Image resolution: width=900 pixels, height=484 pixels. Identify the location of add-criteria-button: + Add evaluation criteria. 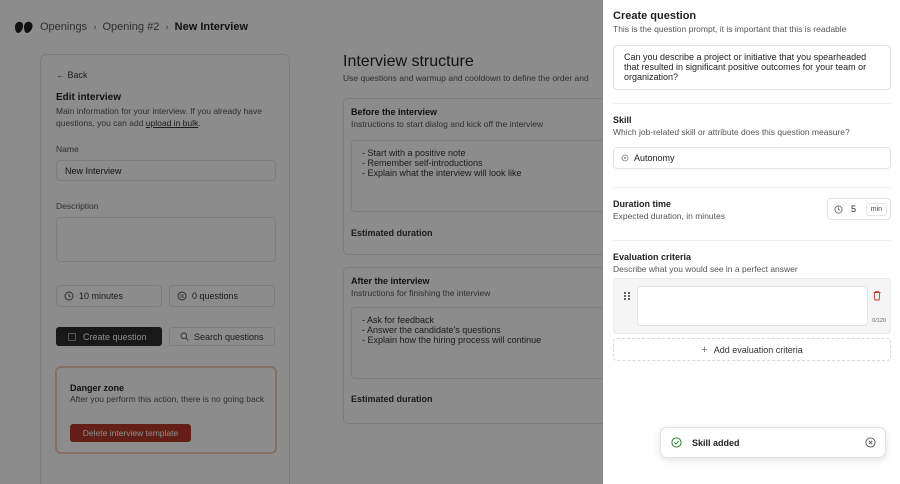
(752, 349).